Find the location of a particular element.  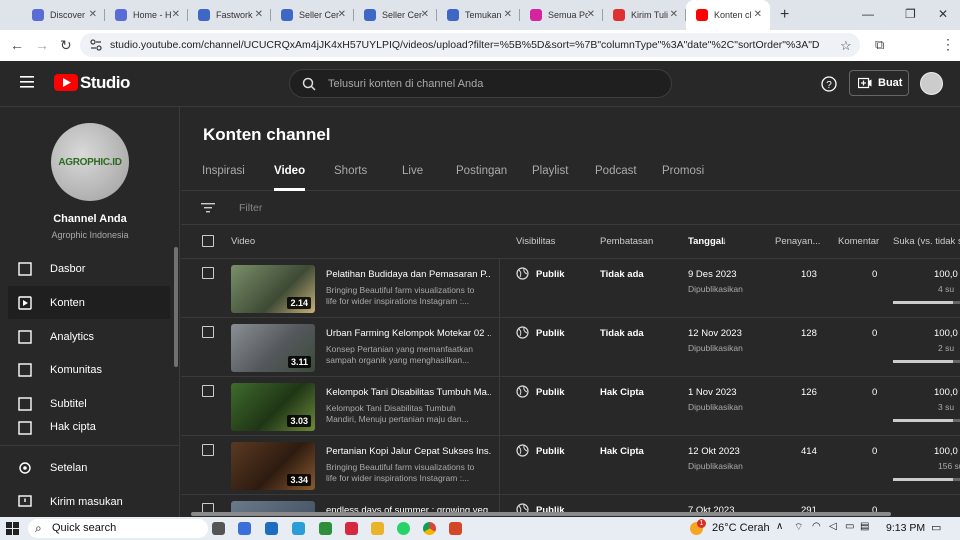

filter-bar: Filter is located at coordinates (570, 208).